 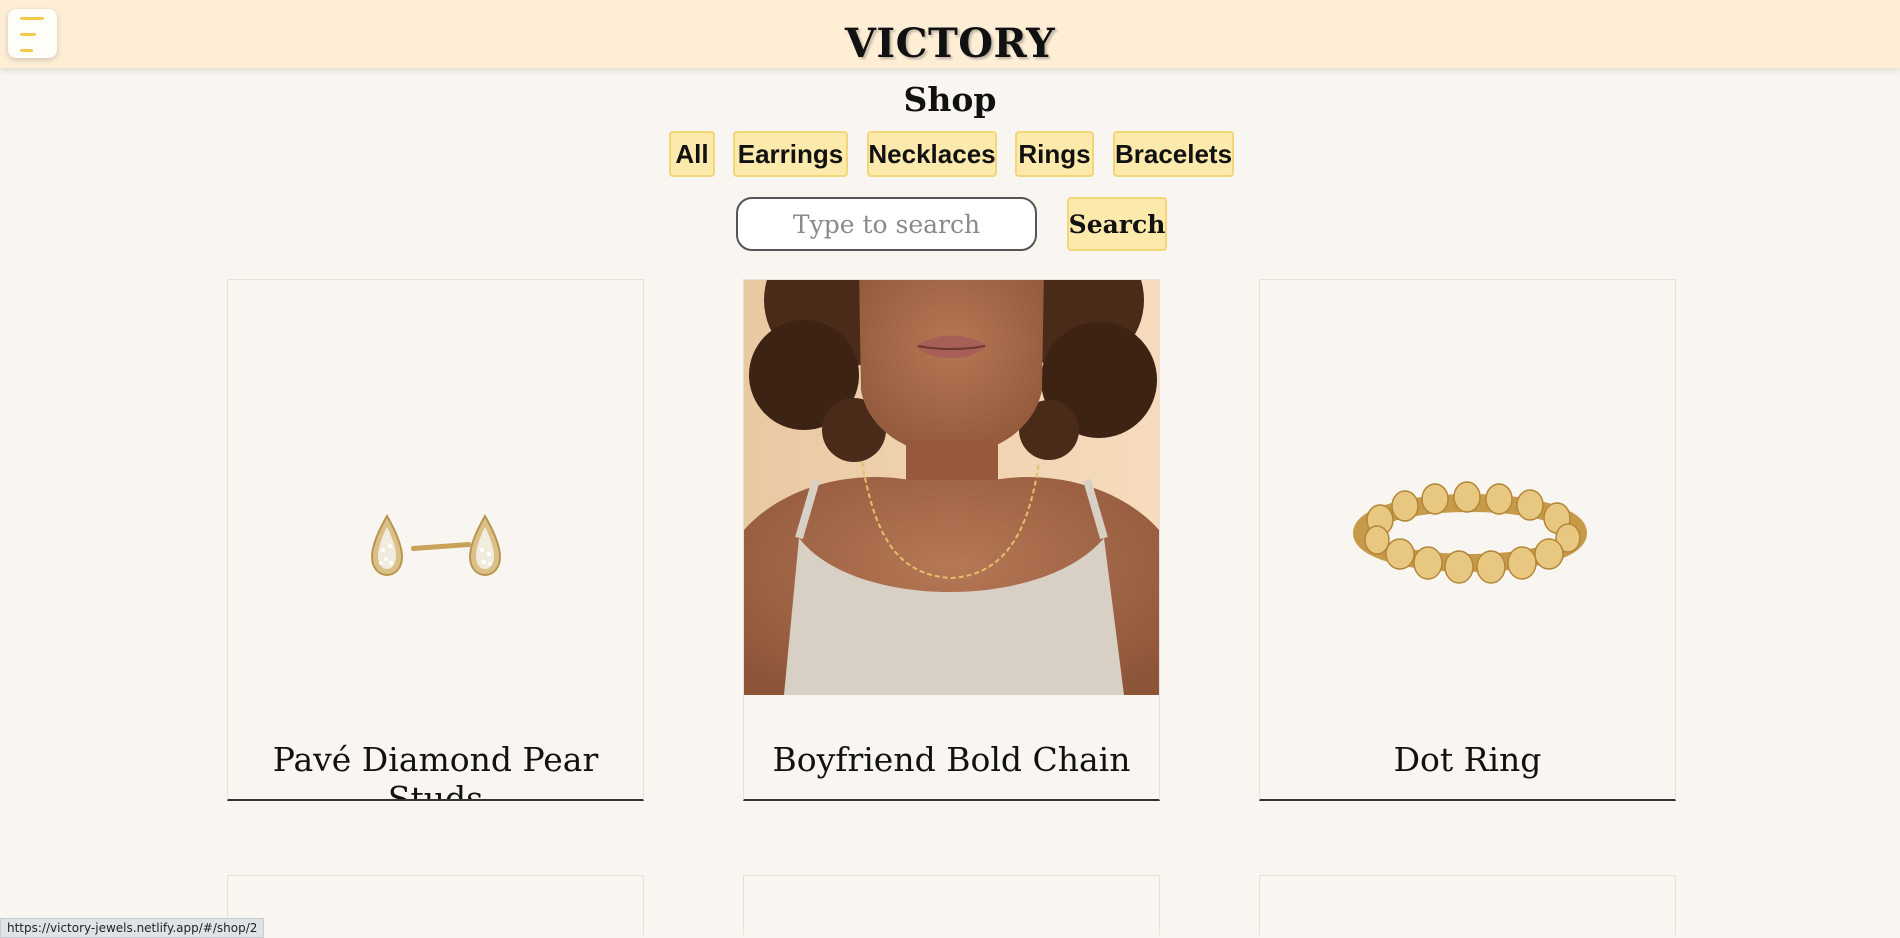 I want to click on filter-rings-button: Rings, so click(x=1054, y=154).